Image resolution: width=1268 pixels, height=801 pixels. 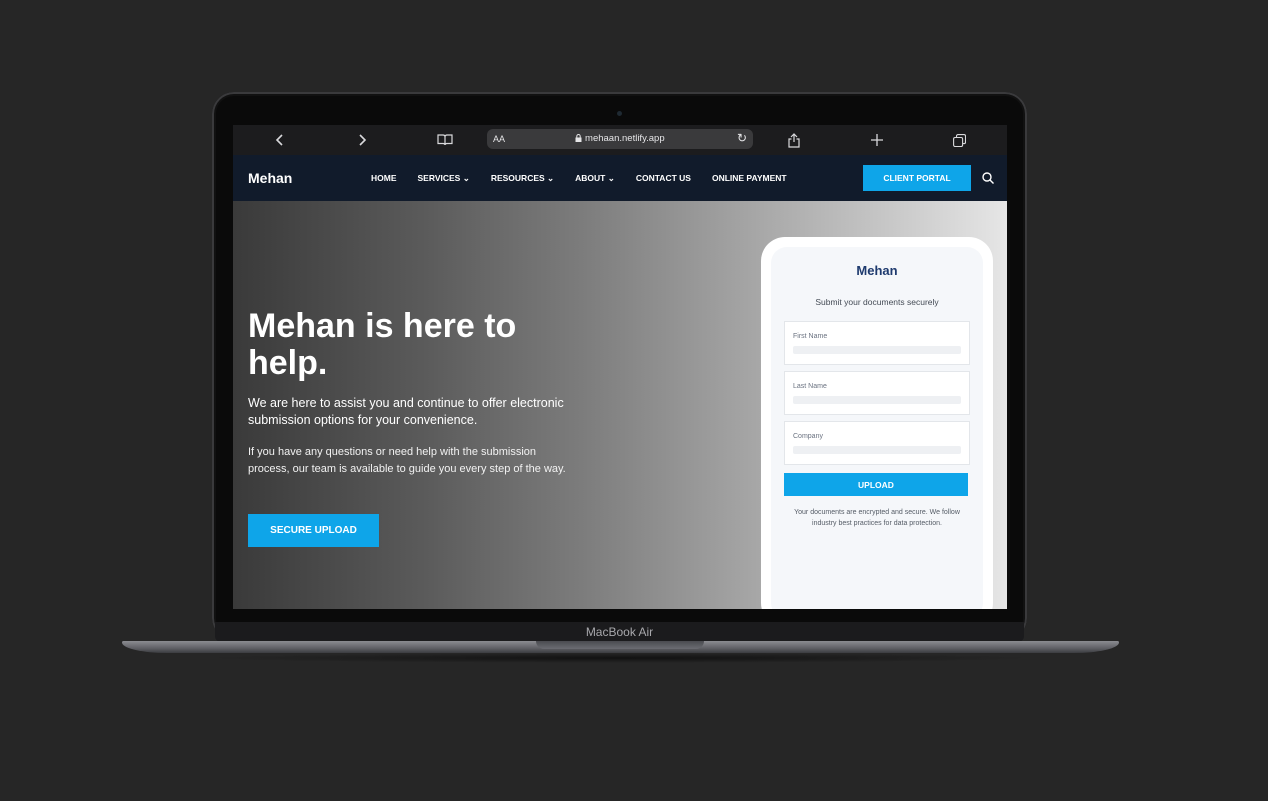 What do you see at coordinates (619, 632) in the screenshot?
I see `laptop-model-label: MacBook Air` at bounding box center [619, 632].